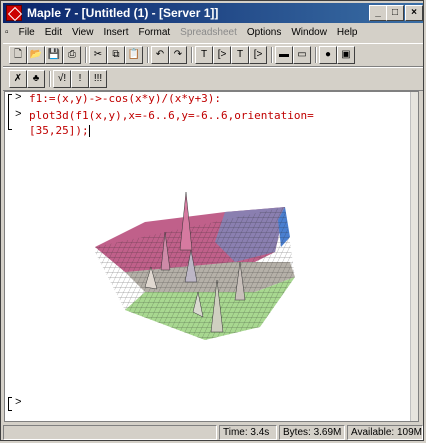 This screenshot has width=426, height=443. I want to click on status-time: Time: 3.4s, so click(248, 432).